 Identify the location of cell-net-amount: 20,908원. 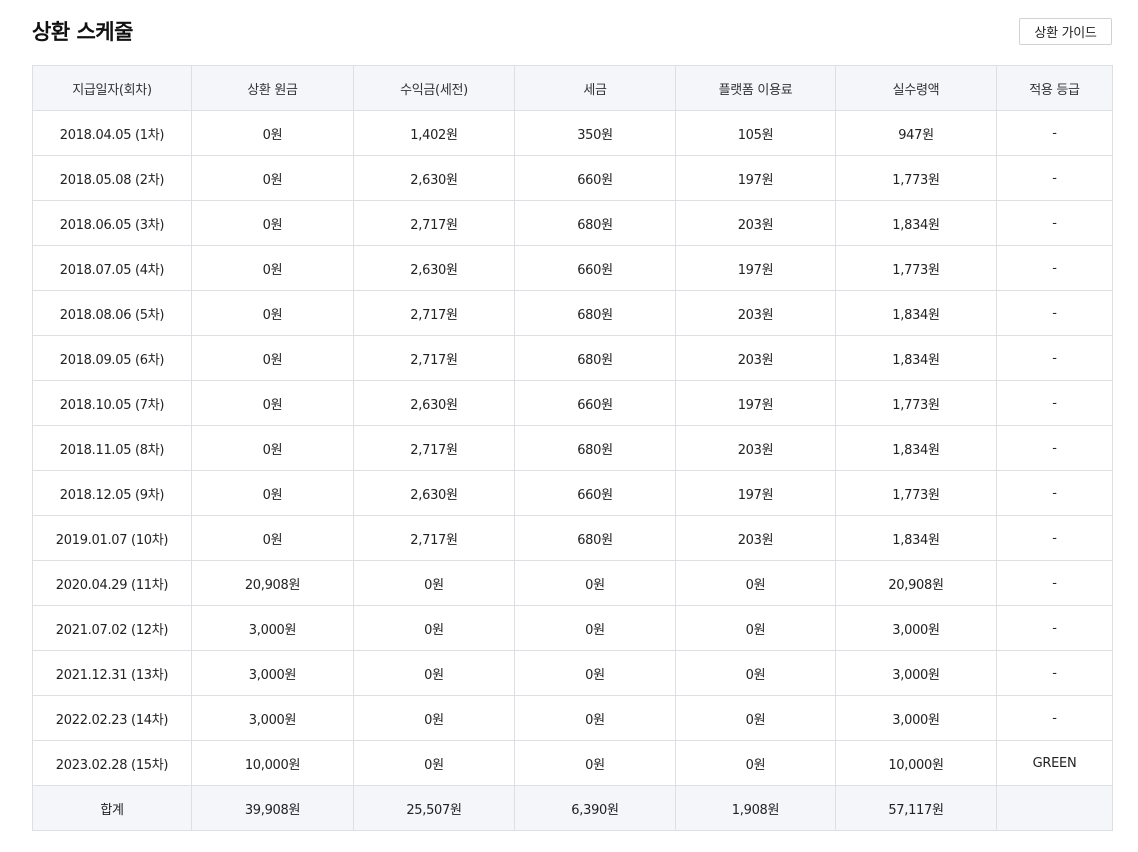
(916, 583).